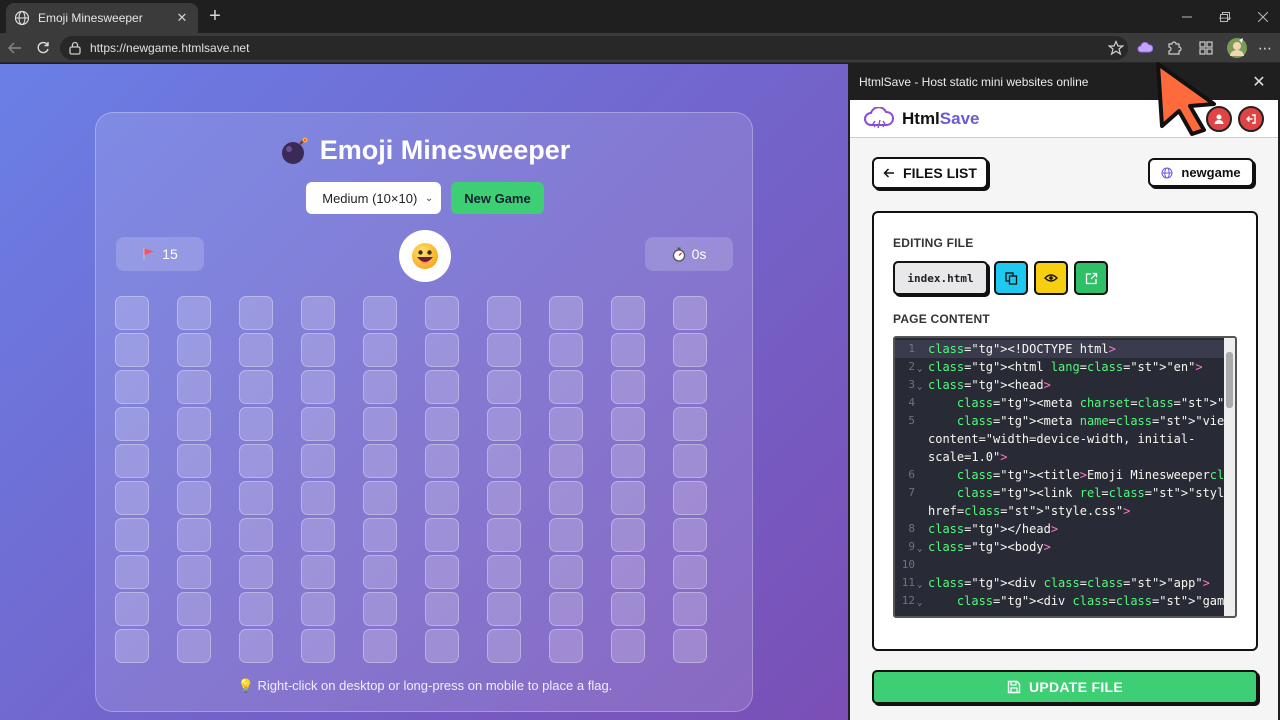 The image size is (1280, 720). I want to click on url-field: https://newgame.htmlsave.net, so click(594, 48).